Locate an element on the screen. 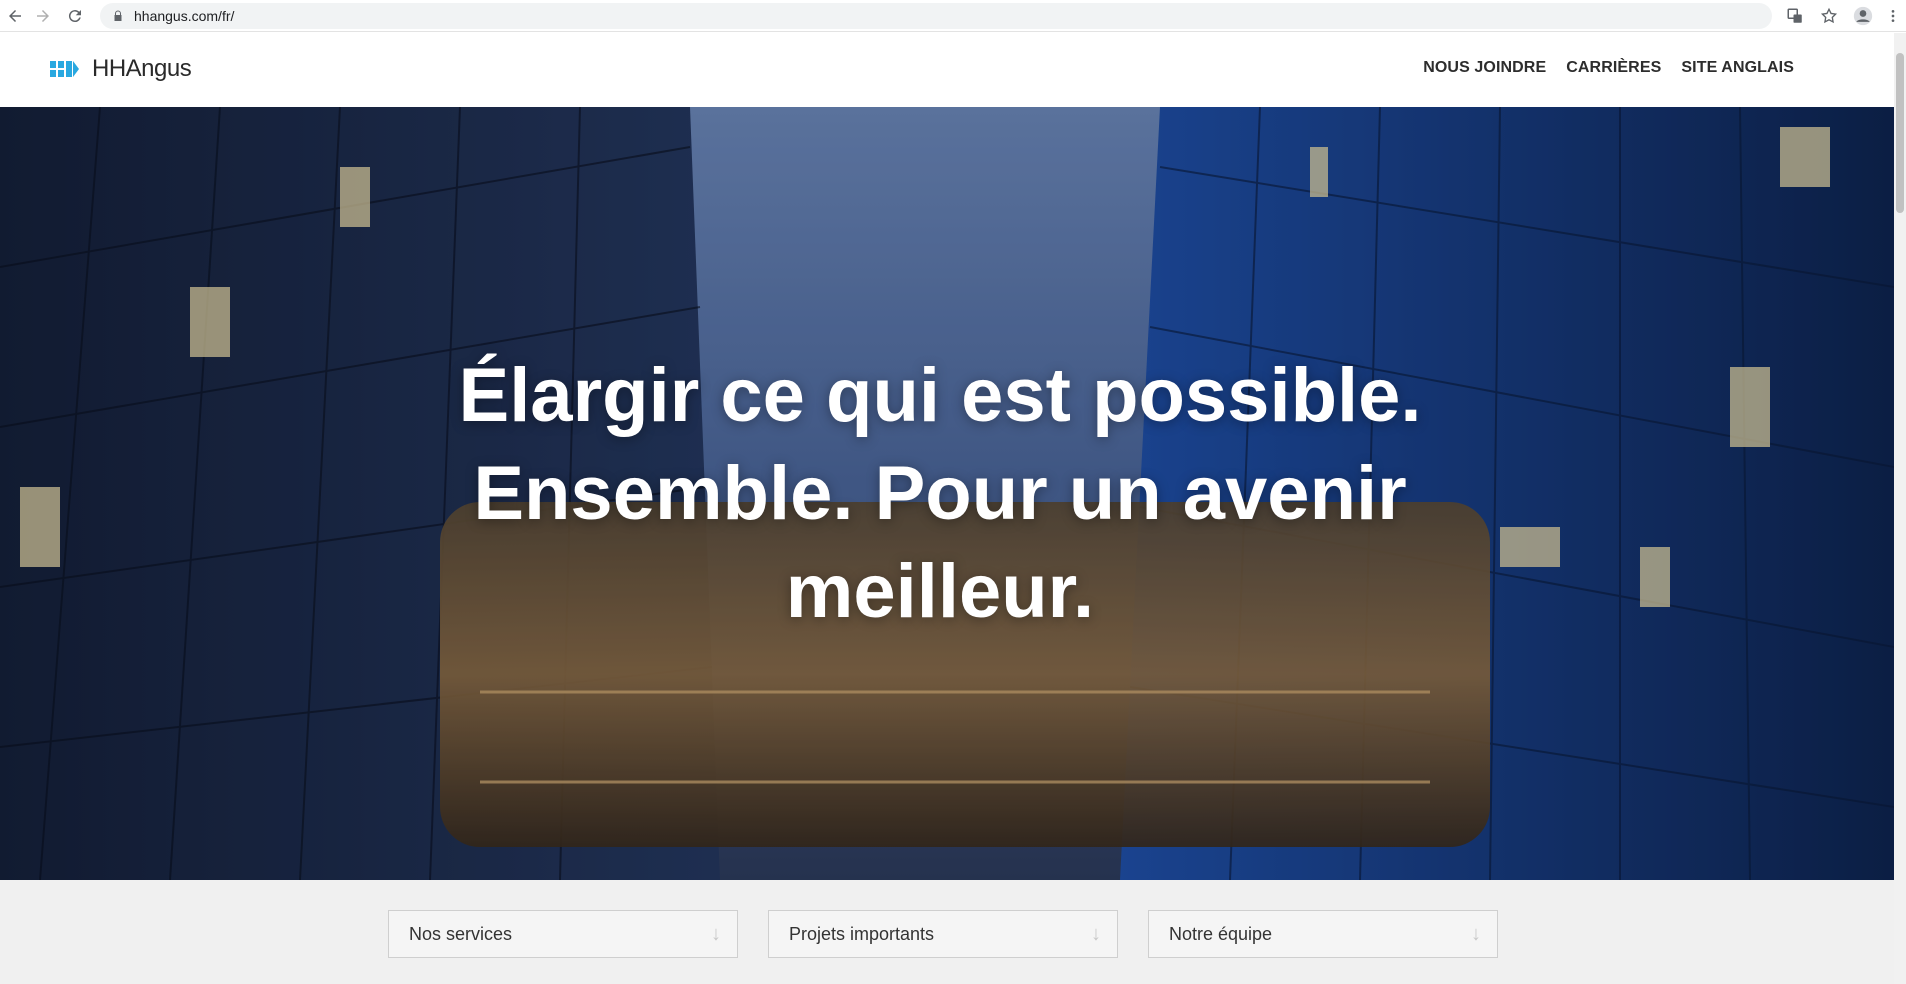 The height and width of the screenshot is (984, 1906). logo-mark-icon is located at coordinates (64, 69).